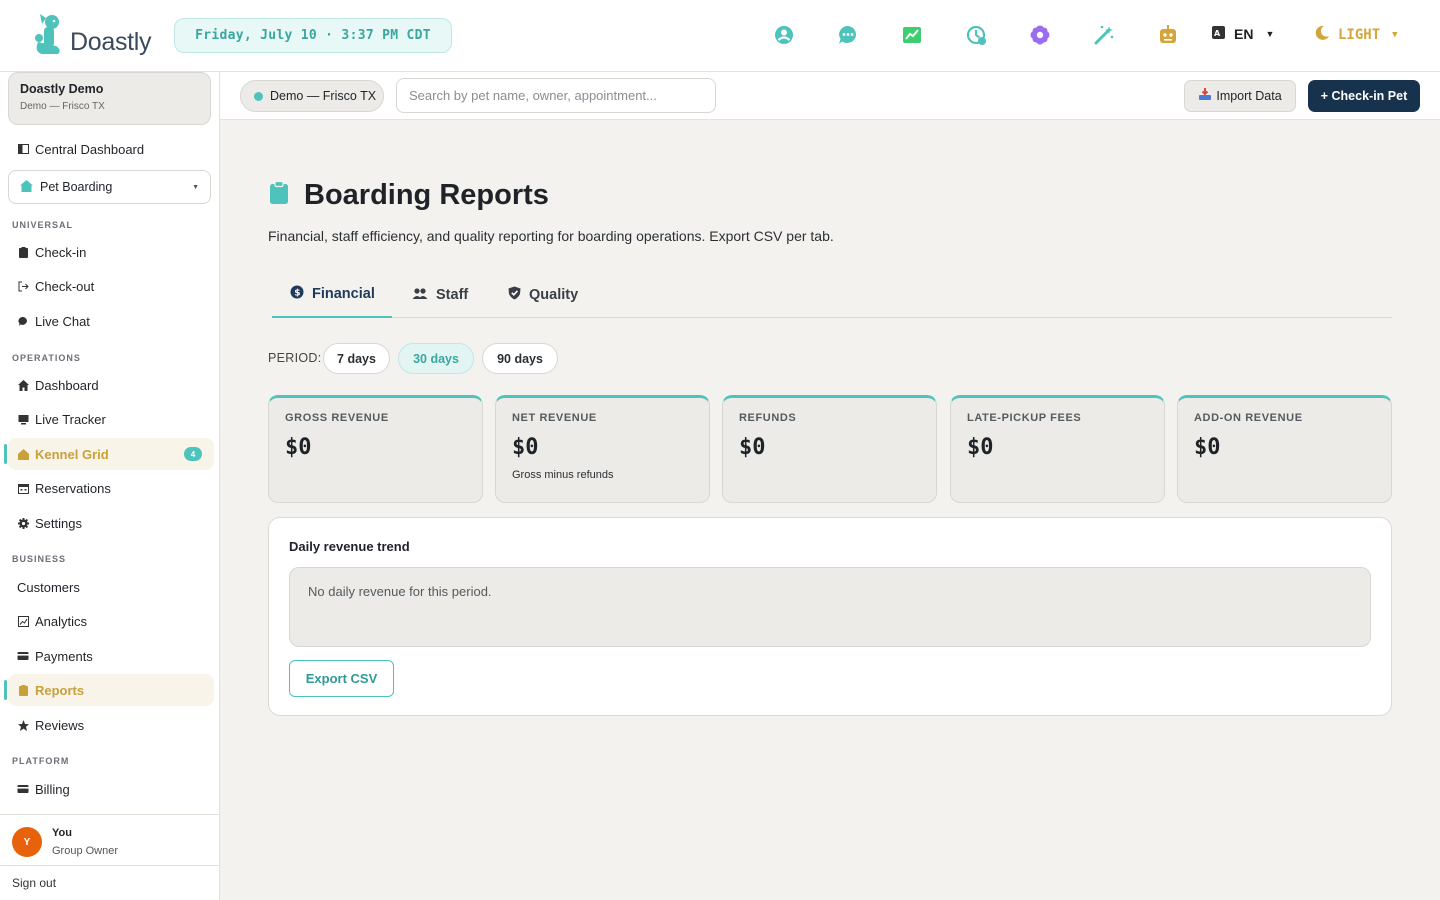  Describe the element at coordinates (520, 358) in the screenshot. I see `period-90-days-button: 90 days` at that location.